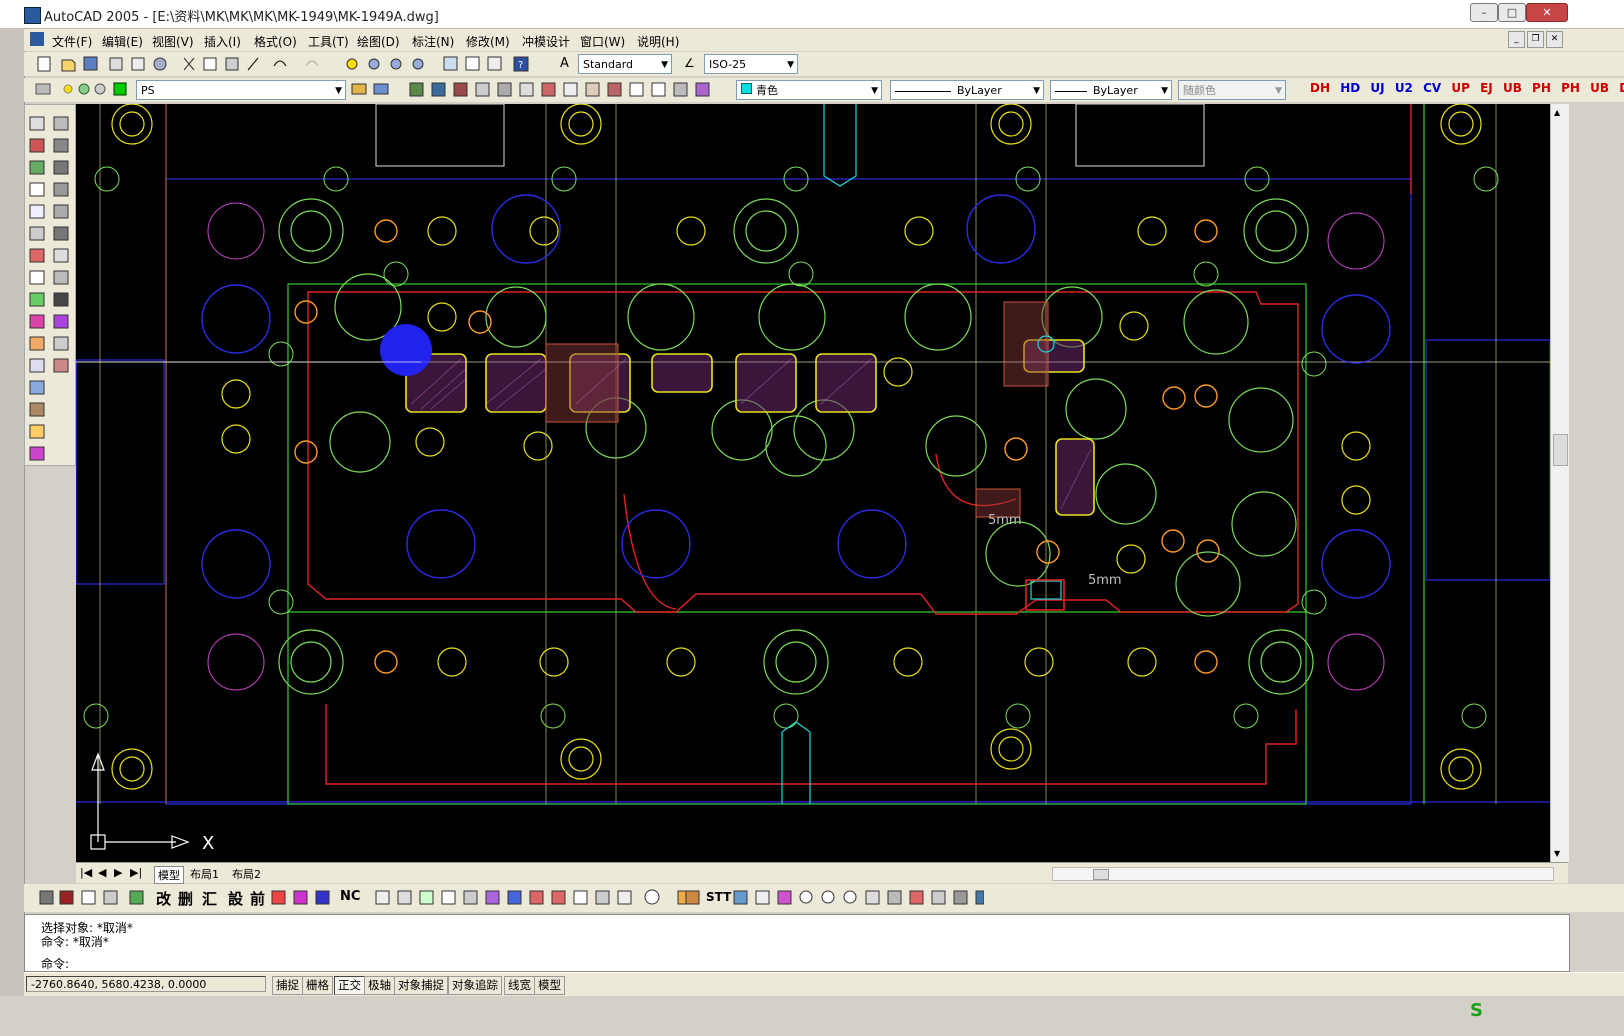 This screenshot has width=1624, height=1036. Describe the element at coordinates (12, 532) in the screenshot. I see `left-frame-edge` at that location.